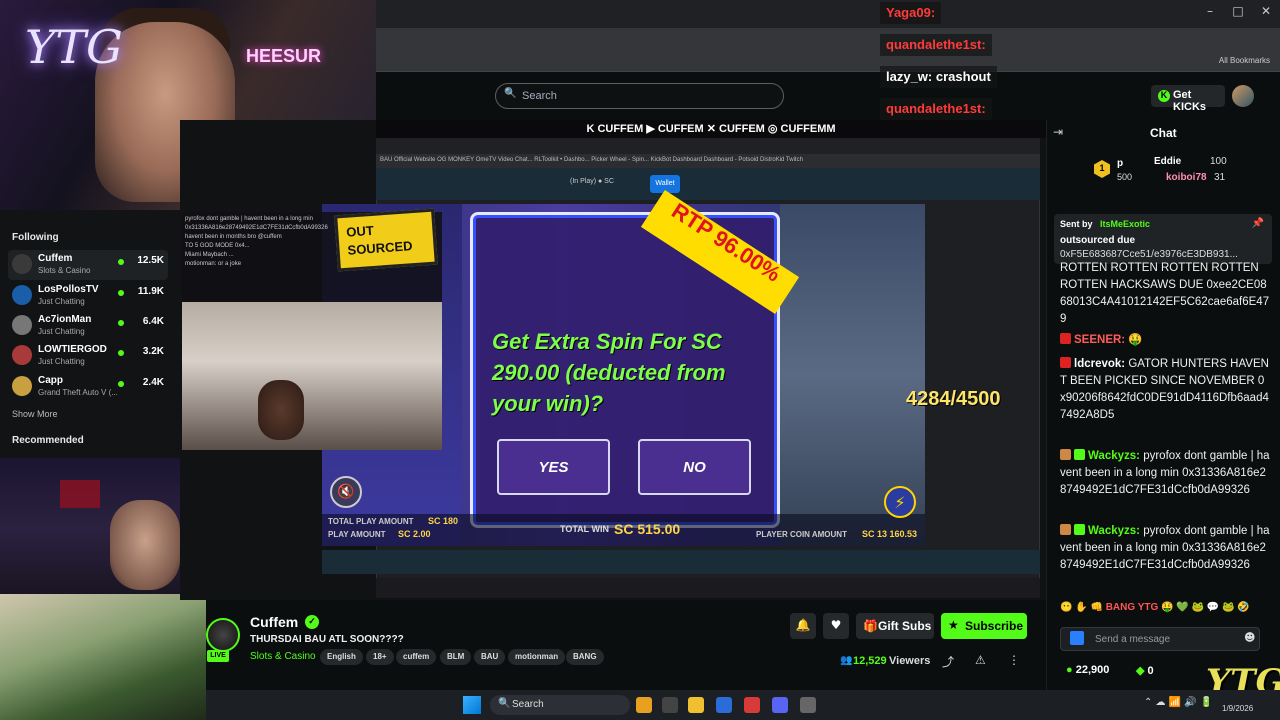 This screenshot has height=720, width=1280. What do you see at coordinates (592, 181) in the screenshot?
I see `in-play-label: (In Play) ● SC` at bounding box center [592, 181].